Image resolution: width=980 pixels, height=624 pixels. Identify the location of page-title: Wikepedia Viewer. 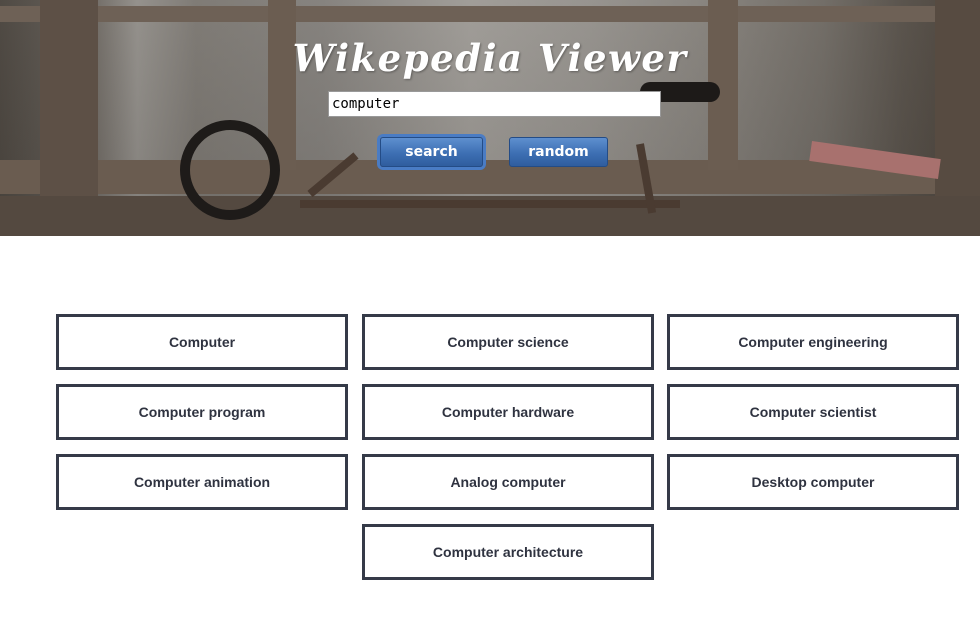
(490, 58).